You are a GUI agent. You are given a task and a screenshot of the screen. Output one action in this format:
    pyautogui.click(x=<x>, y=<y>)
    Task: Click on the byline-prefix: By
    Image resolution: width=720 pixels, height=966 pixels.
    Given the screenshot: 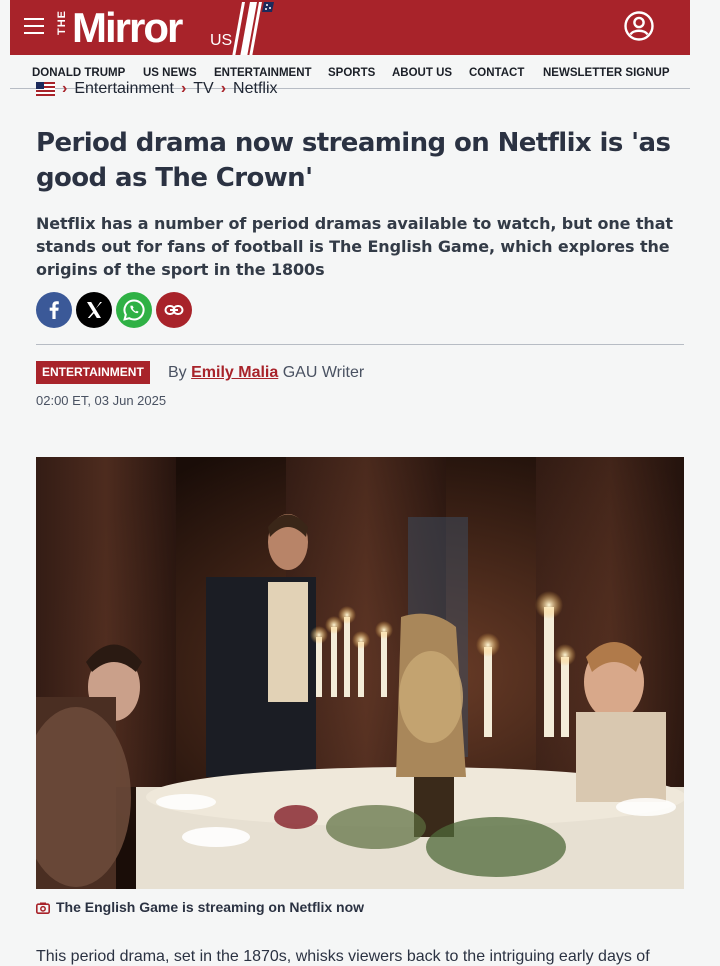 What is the action you would take?
    pyautogui.click(x=177, y=372)
    